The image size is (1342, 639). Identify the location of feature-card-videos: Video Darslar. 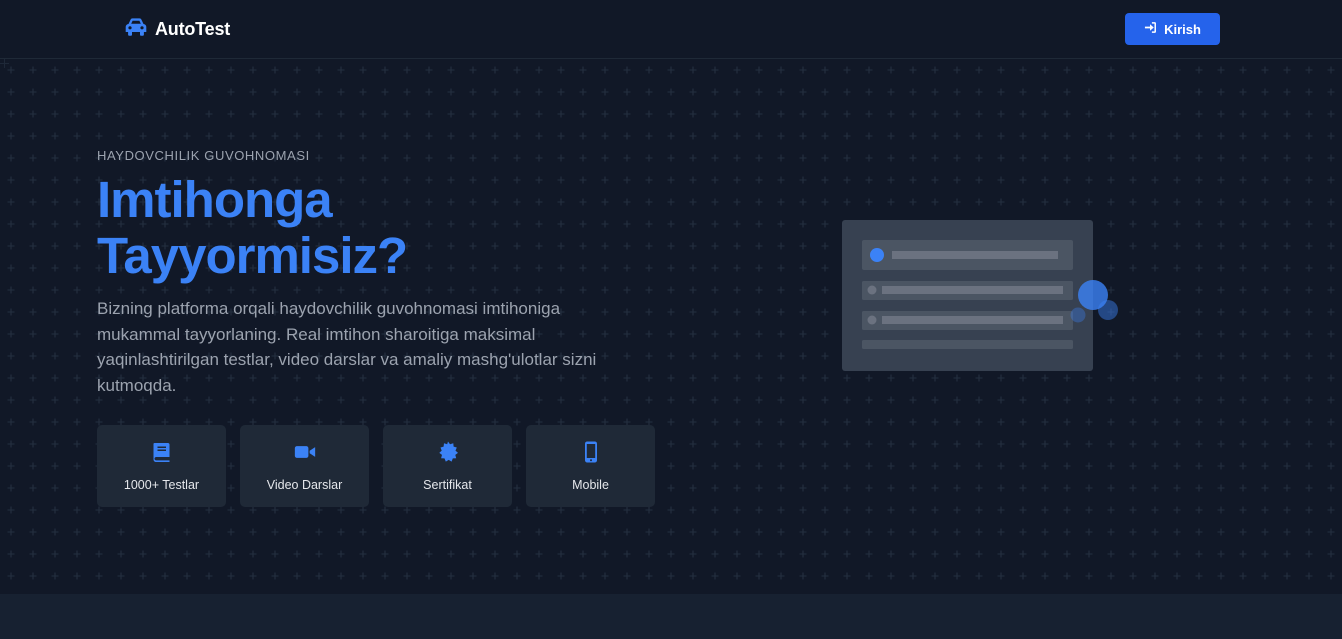
(304, 466).